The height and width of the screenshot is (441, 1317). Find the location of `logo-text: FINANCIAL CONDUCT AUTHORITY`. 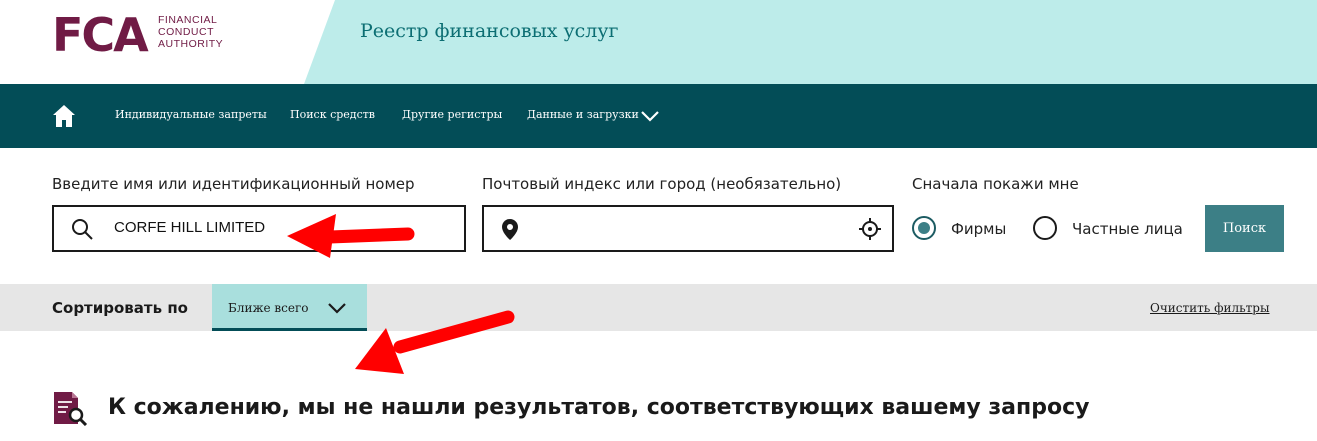

logo-text: FINANCIAL CONDUCT AUTHORITY is located at coordinates (190, 32).